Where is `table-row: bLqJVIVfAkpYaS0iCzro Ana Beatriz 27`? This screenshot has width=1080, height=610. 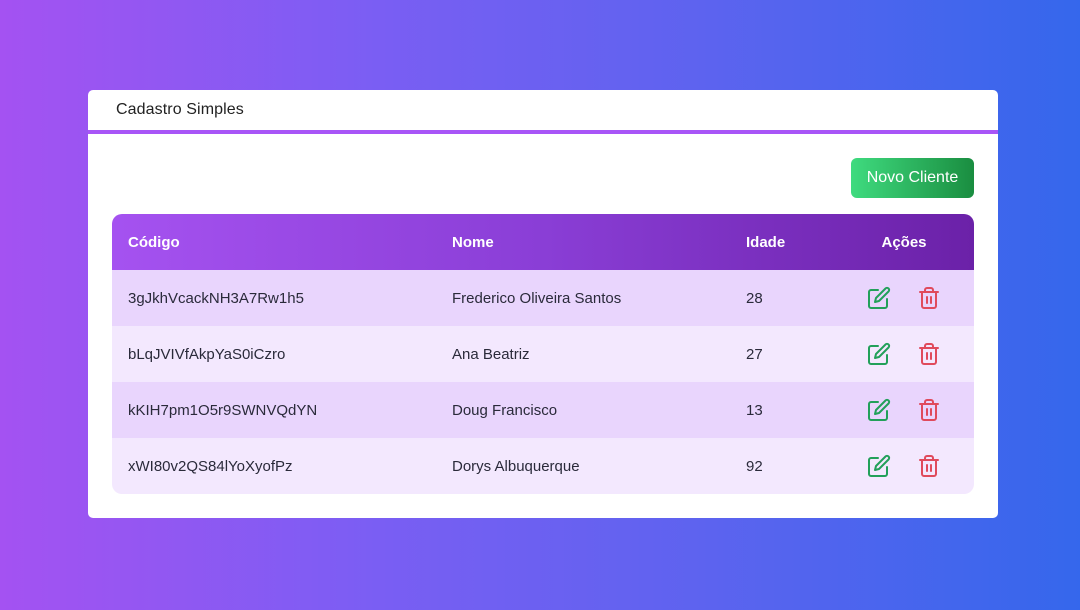 table-row: bLqJVIVfAkpYaS0iCzro Ana Beatriz 27 is located at coordinates (543, 354).